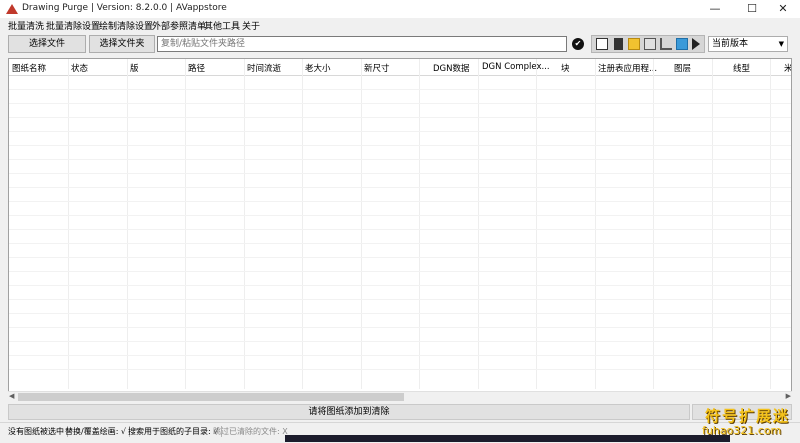  What do you see at coordinates (783, 9) in the screenshot?
I see `close-button: ✕` at bounding box center [783, 9].